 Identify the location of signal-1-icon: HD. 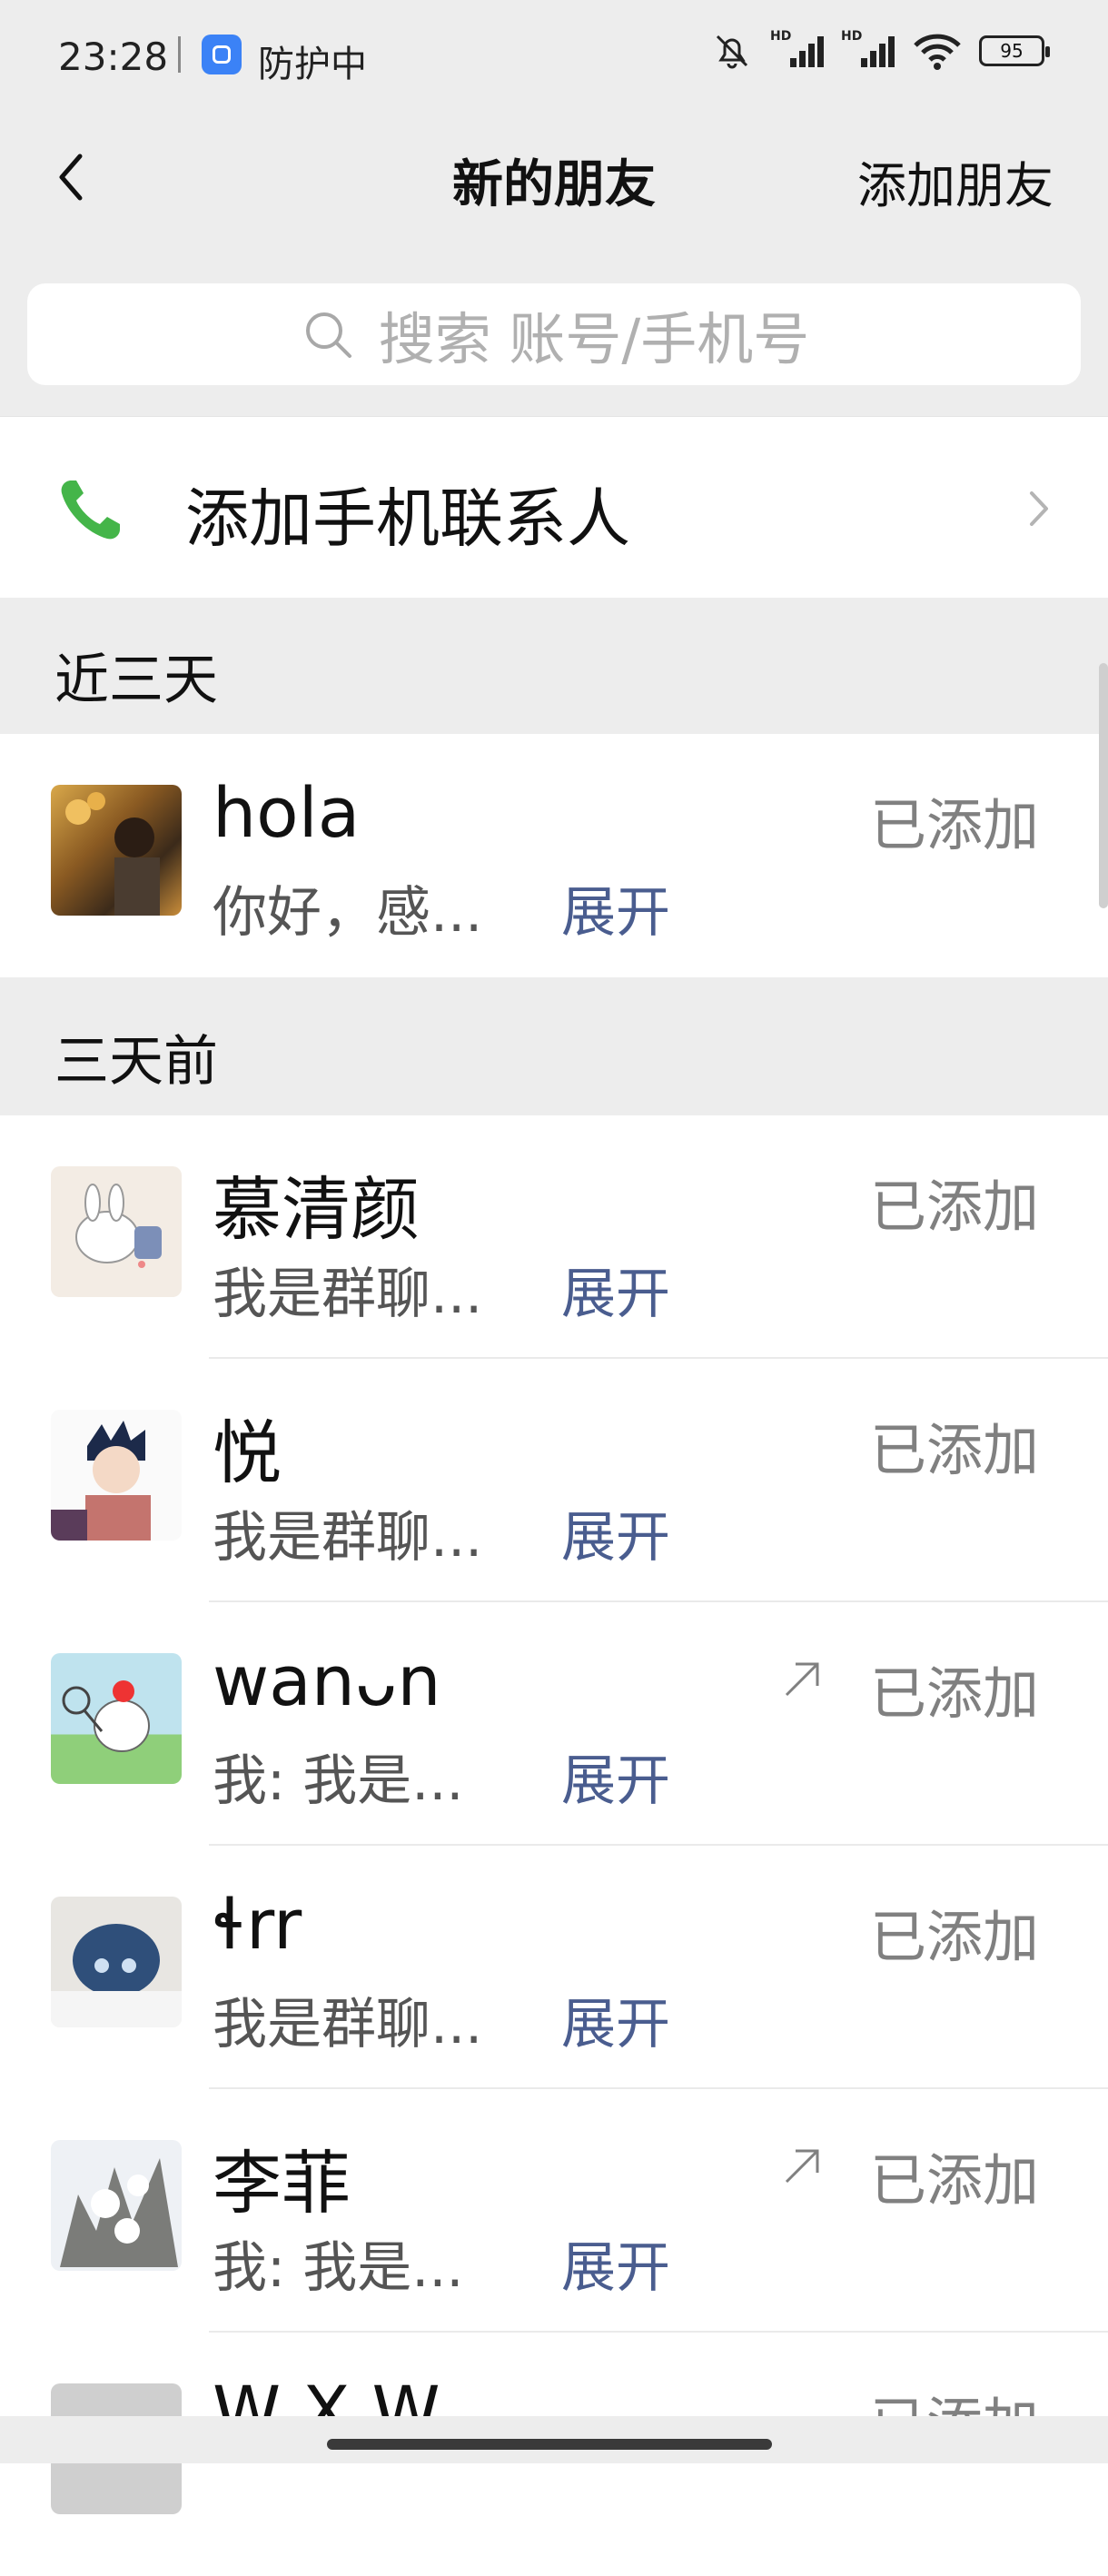
(798, 51).